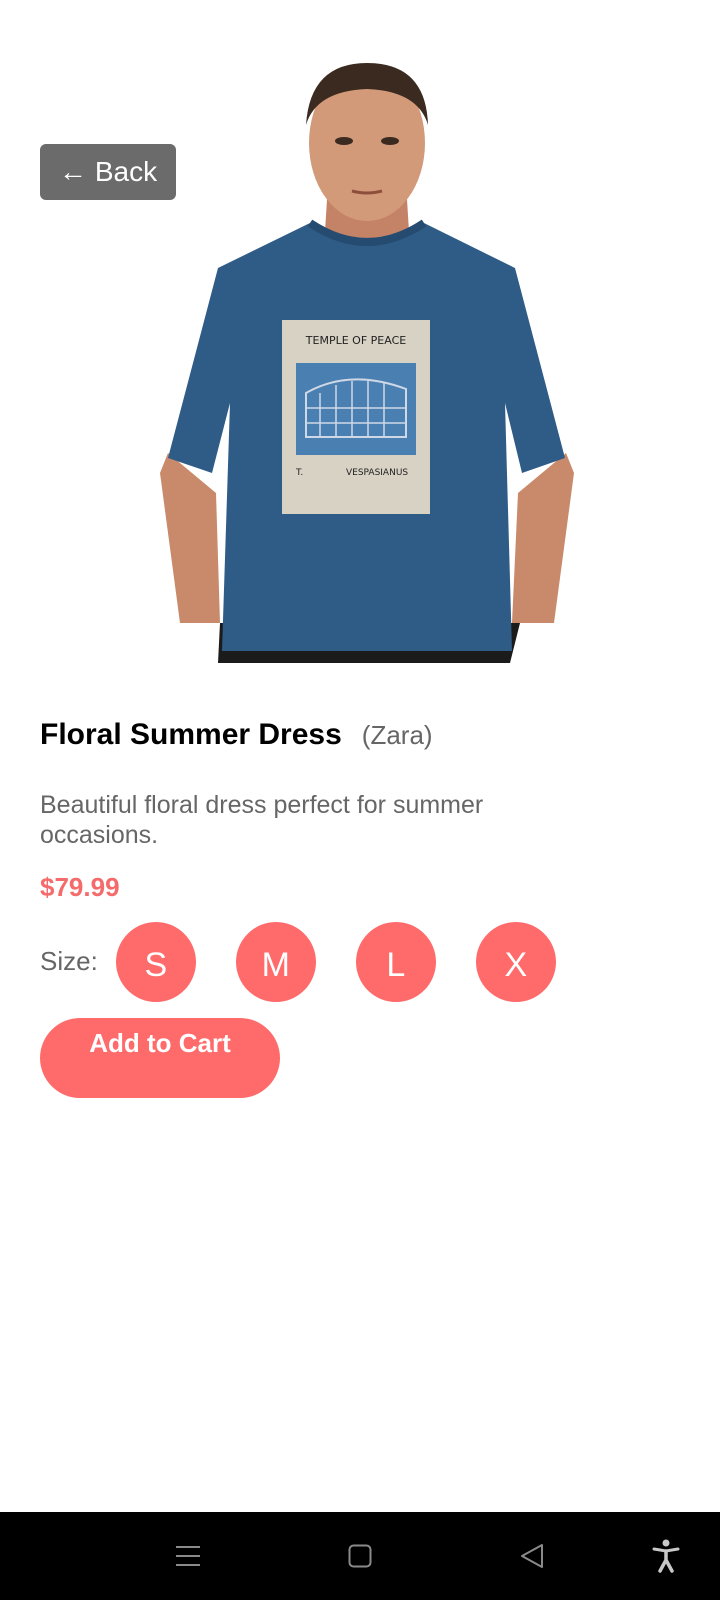 Image resolution: width=720 pixels, height=1600 pixels. What do you see at coordinates (377, 473) in the screenshot?
I see `print-right-text: VESPASIANUS` at bounding box center [377, 473].